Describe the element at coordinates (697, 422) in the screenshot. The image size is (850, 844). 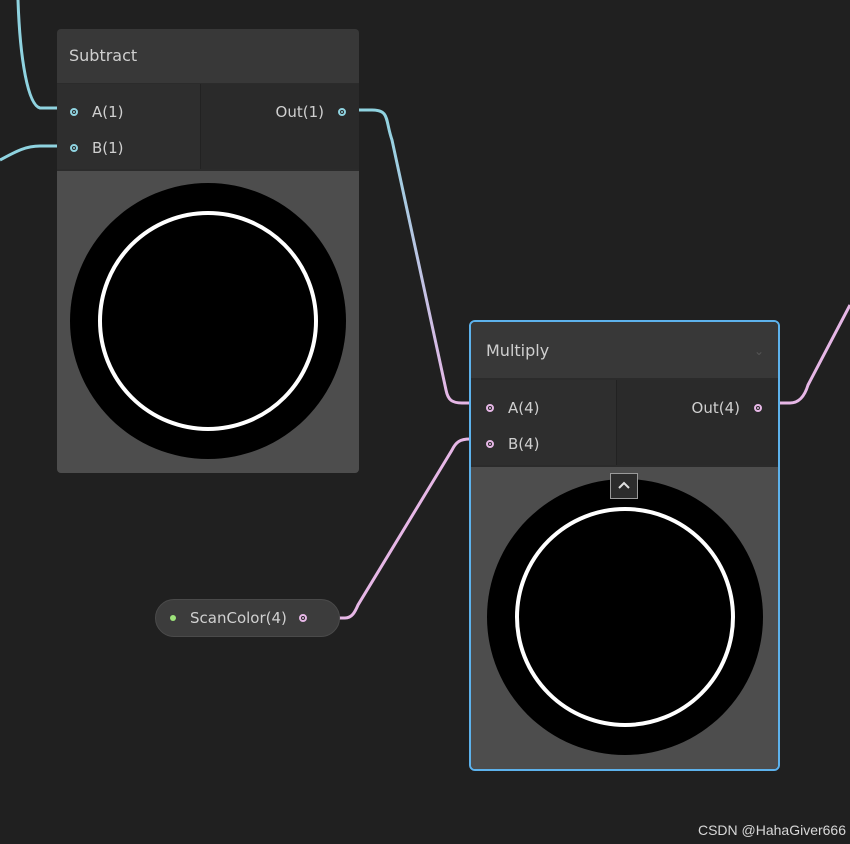
I see `multiply-outputs: Out(4)` at that location.